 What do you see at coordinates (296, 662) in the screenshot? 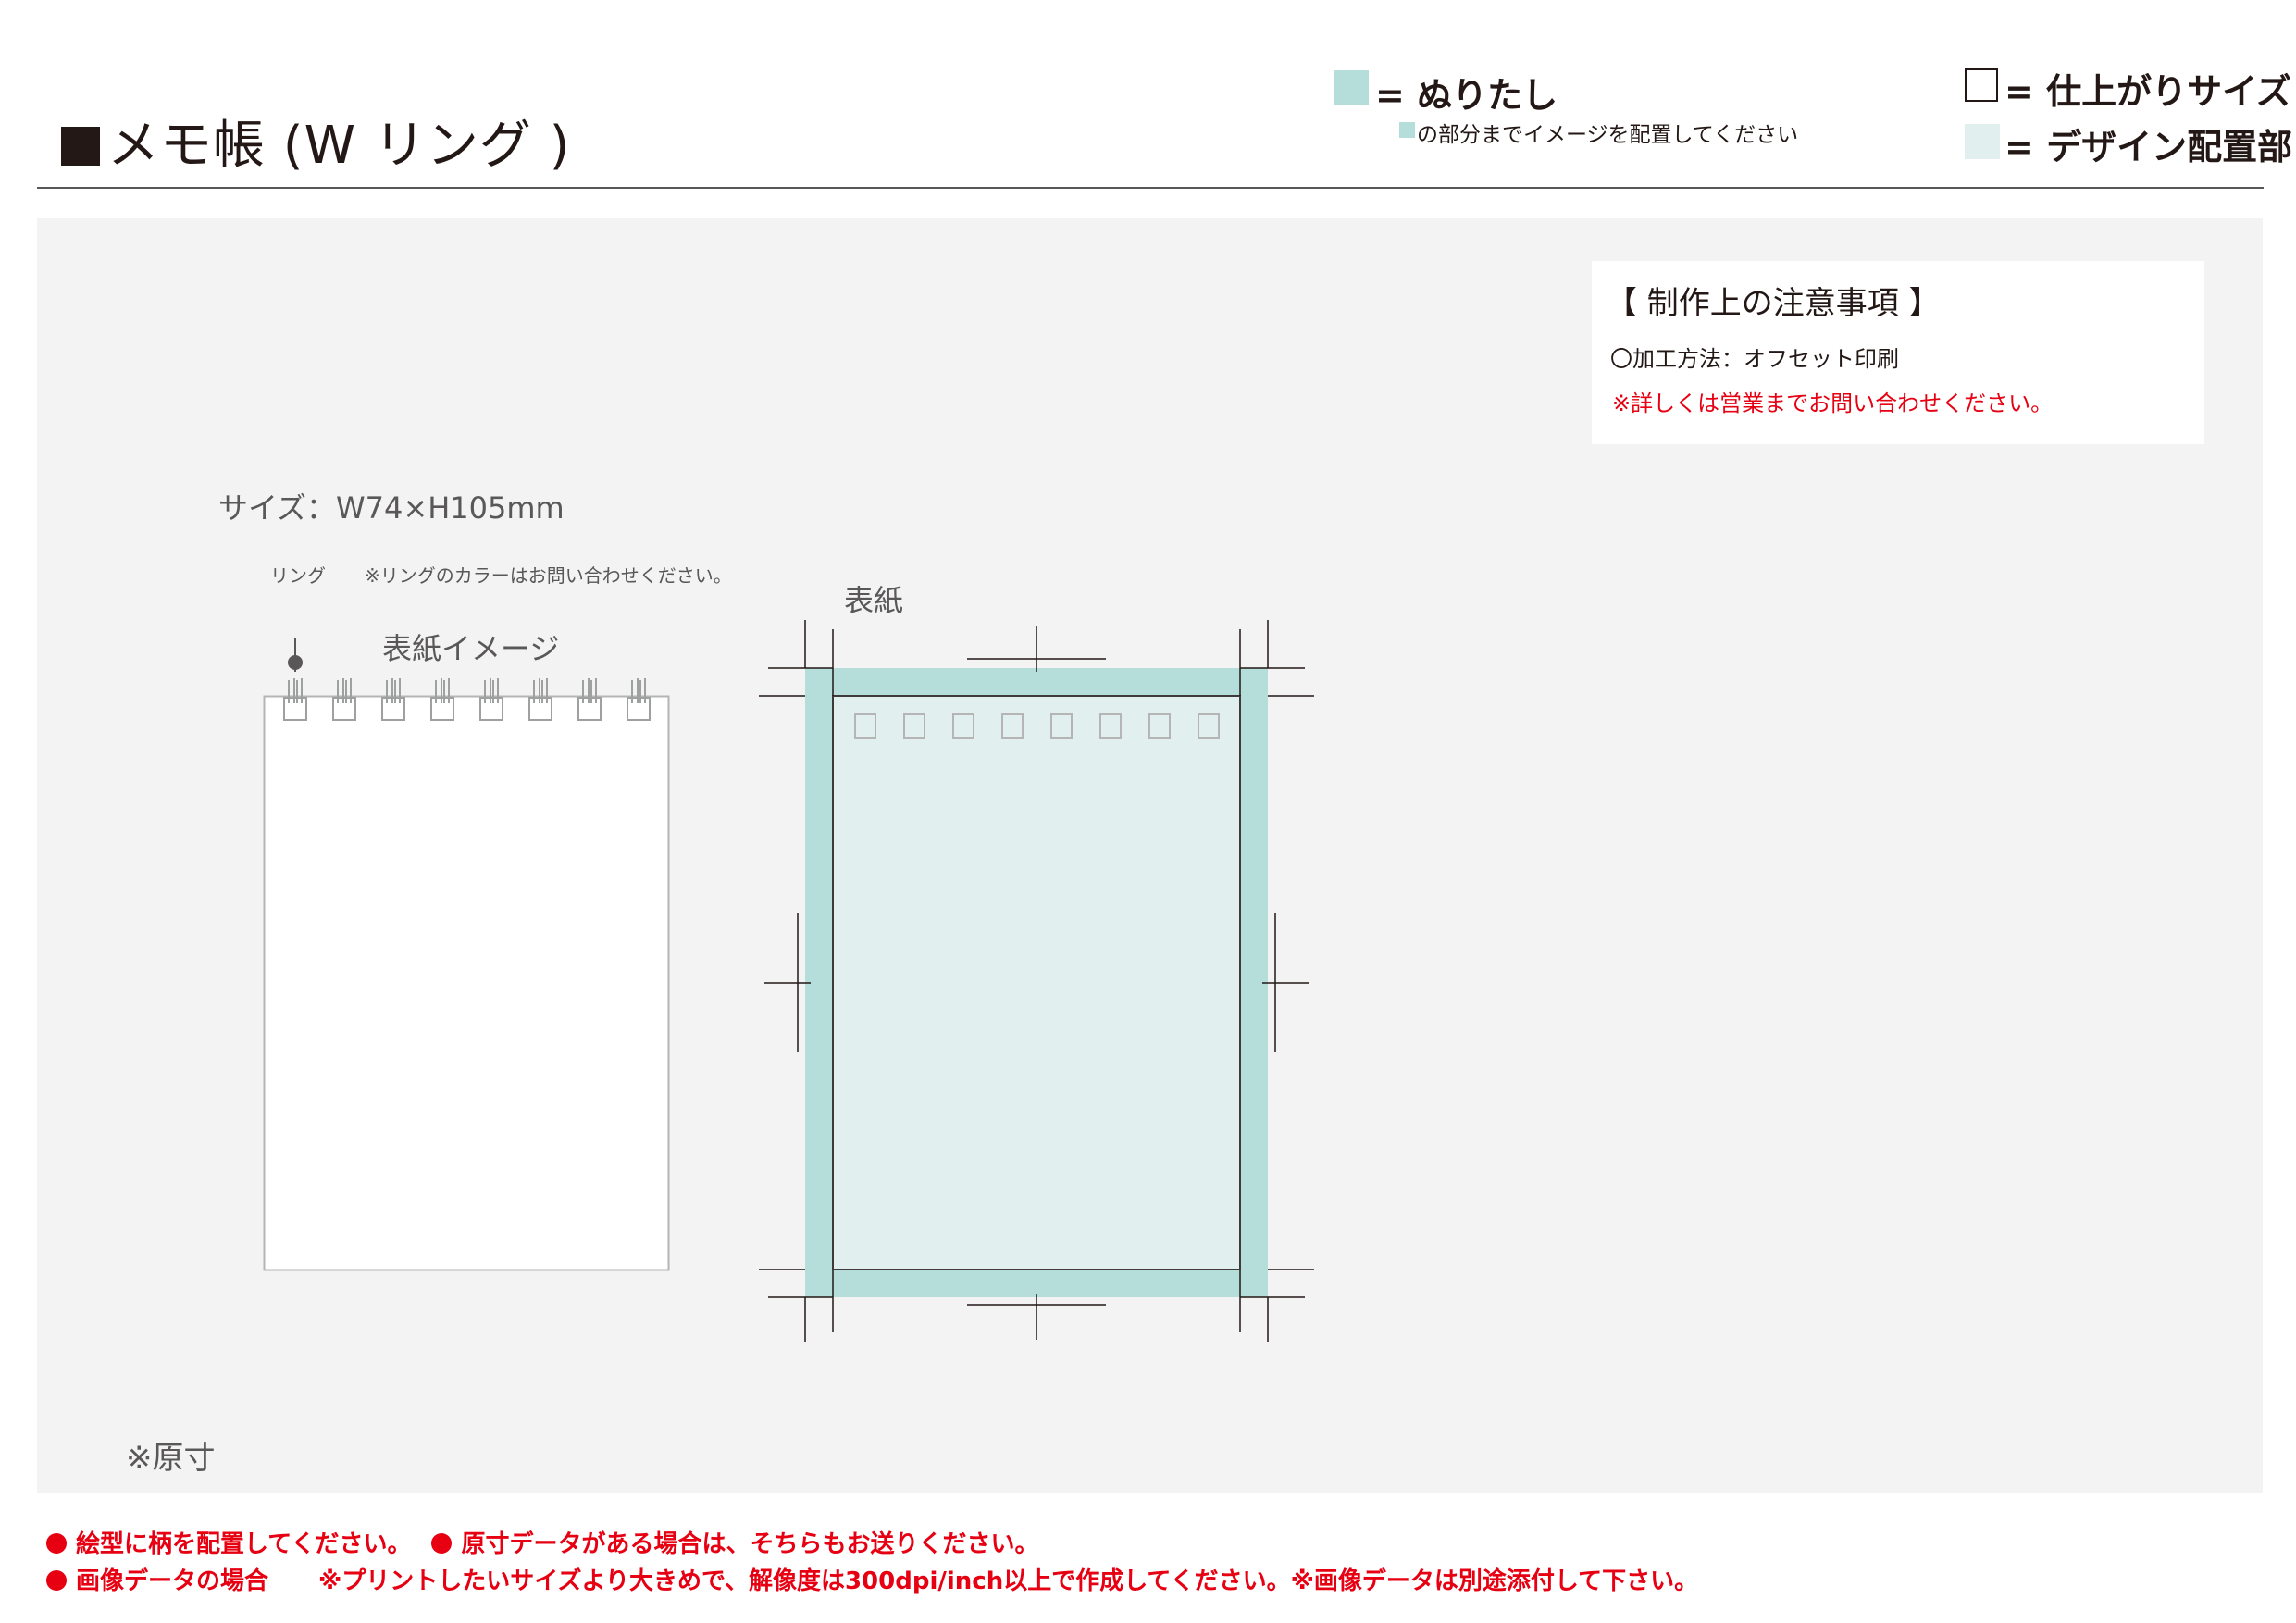
I see `ring-pointer-dot` at bounding box center [296, 662].